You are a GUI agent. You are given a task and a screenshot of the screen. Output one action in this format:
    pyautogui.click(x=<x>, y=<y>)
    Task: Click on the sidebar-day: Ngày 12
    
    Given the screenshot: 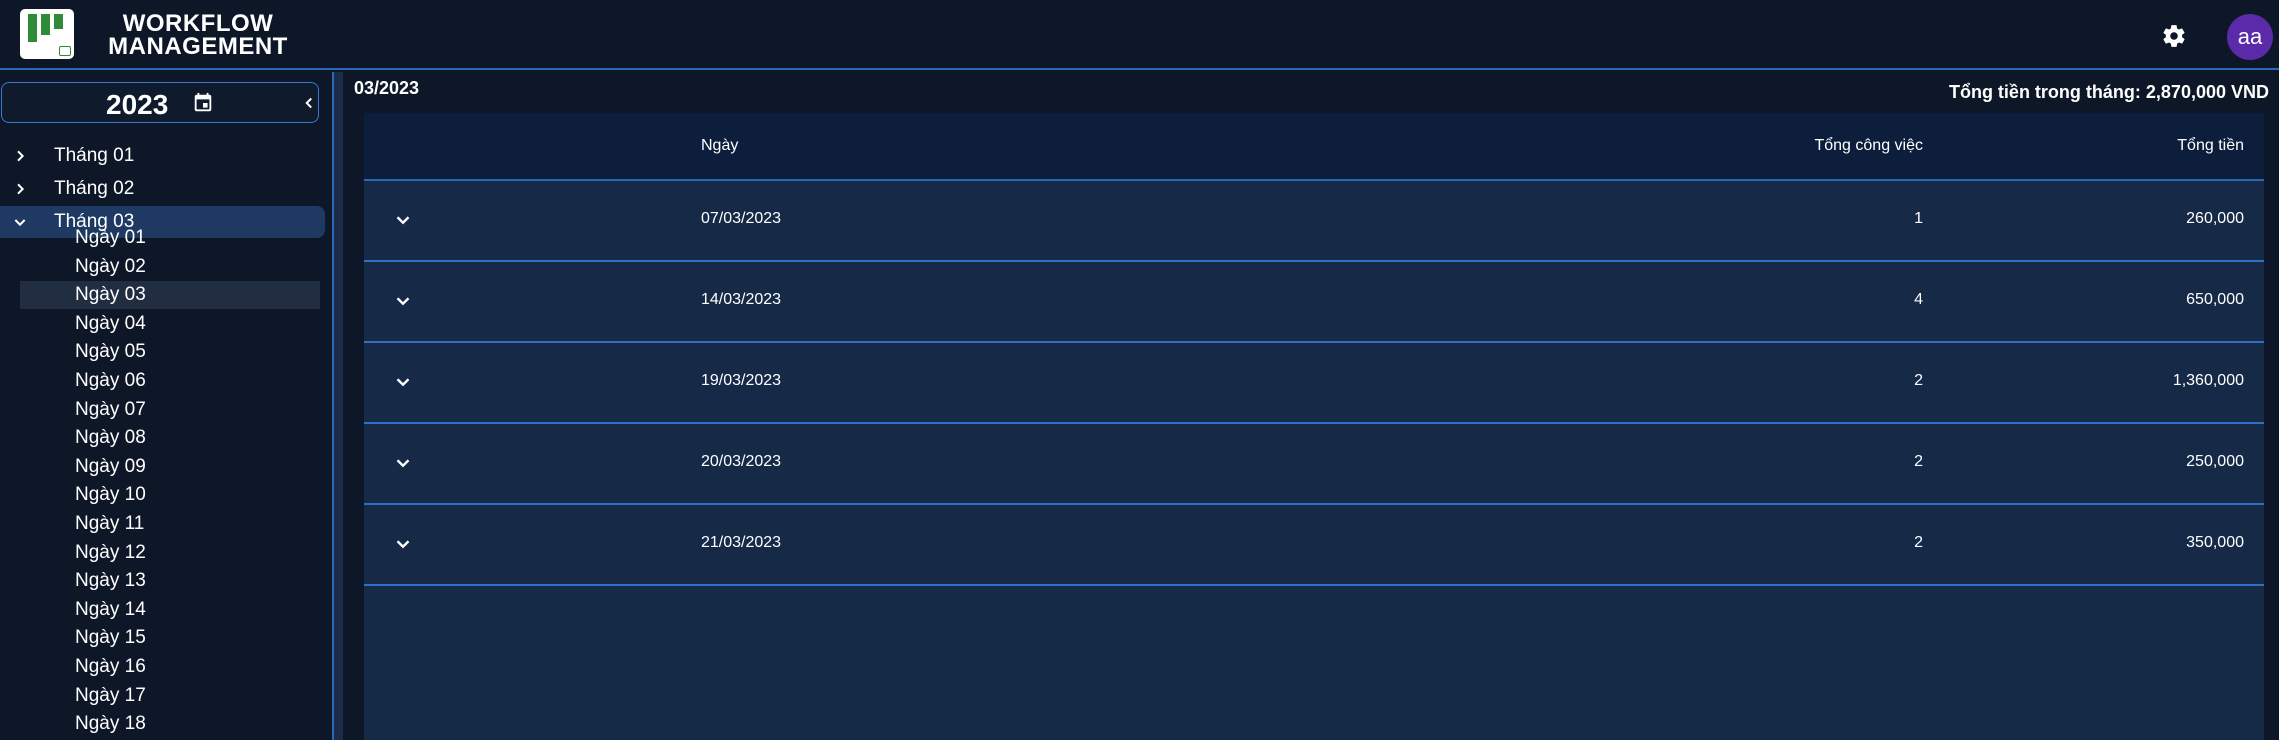 What is the action you would take?
    pyautogui.click(x=170, y=553)
    